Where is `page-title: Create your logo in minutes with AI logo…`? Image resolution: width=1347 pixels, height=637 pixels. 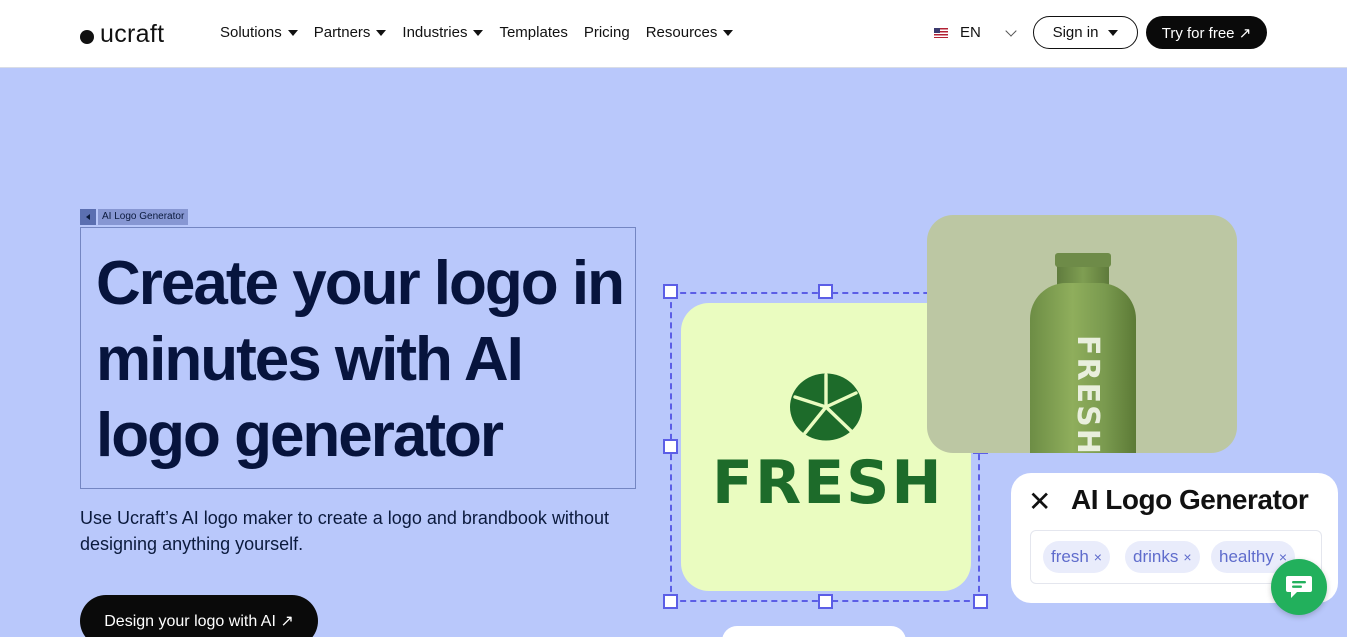
page-title: Create your logo in minutes with AI logo… is located at coordinates (360, 359).